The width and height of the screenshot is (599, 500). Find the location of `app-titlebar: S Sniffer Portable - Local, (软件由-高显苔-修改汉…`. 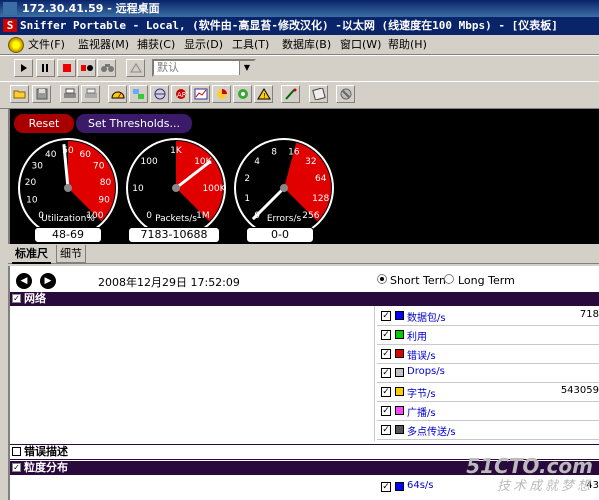

app-titlebar: S Sniffer Portable - Local, (软件由-高显苔-修改汉… is located at coordinates (299, 26).